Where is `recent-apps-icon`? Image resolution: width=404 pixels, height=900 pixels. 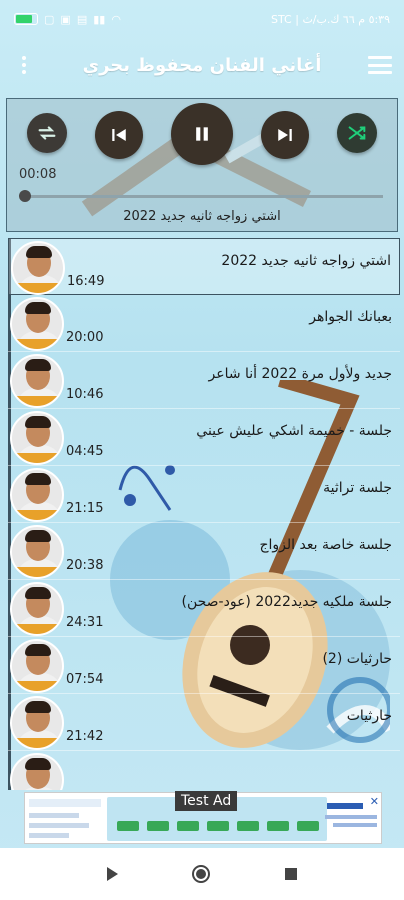
recent-apps-icon is located at coordinates (290, 874).